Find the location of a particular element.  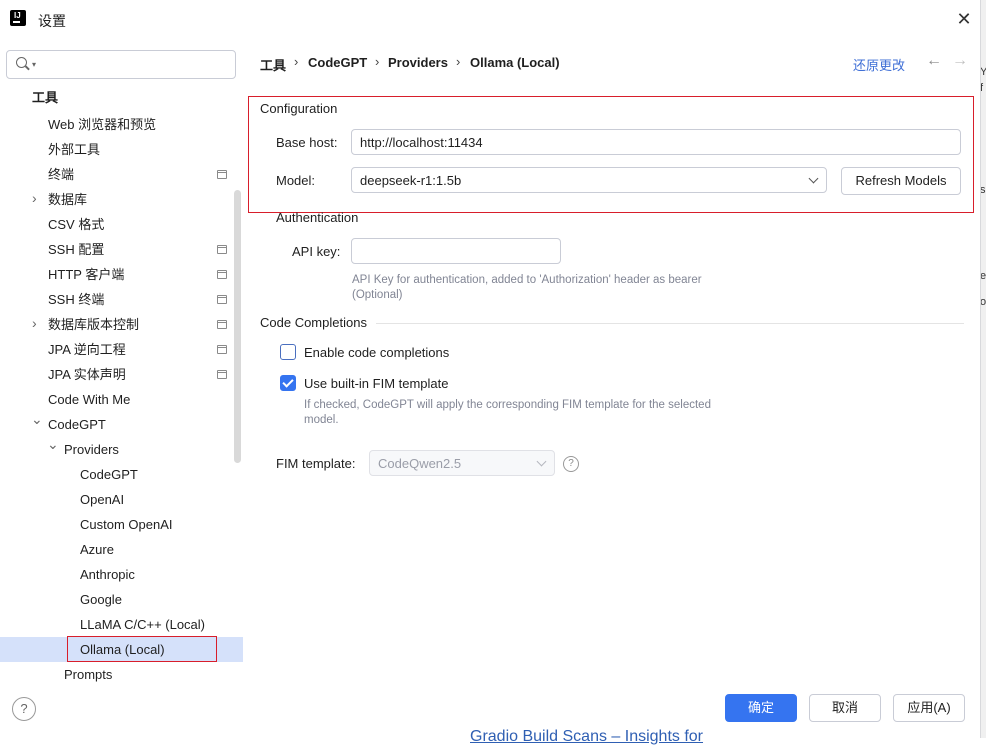

sidebar-item-ssh-terminal: SSH 终端 is located at coordinates (76, 299).